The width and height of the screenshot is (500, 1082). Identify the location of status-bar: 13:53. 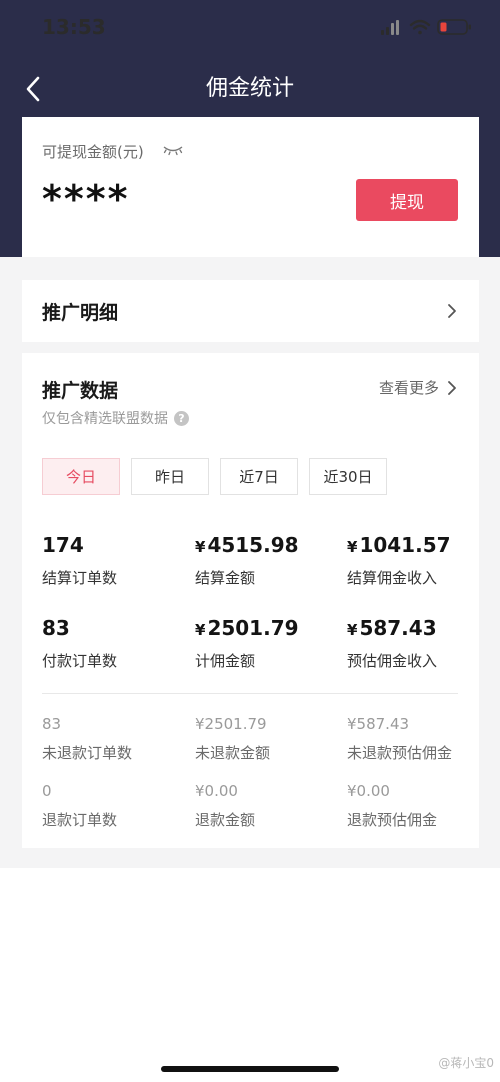
(250, 25).